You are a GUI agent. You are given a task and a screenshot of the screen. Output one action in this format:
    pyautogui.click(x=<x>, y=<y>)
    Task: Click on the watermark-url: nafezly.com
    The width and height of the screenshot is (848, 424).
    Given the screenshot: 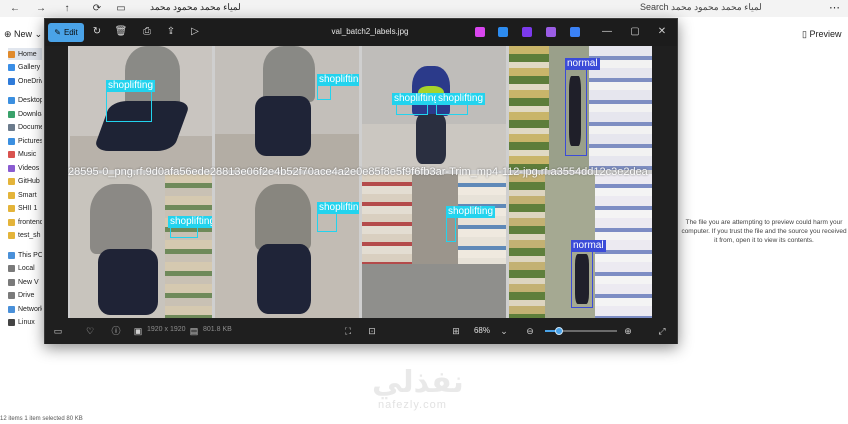 What is the action you would take?
    pyautogui.click(x=412, y=405)
    